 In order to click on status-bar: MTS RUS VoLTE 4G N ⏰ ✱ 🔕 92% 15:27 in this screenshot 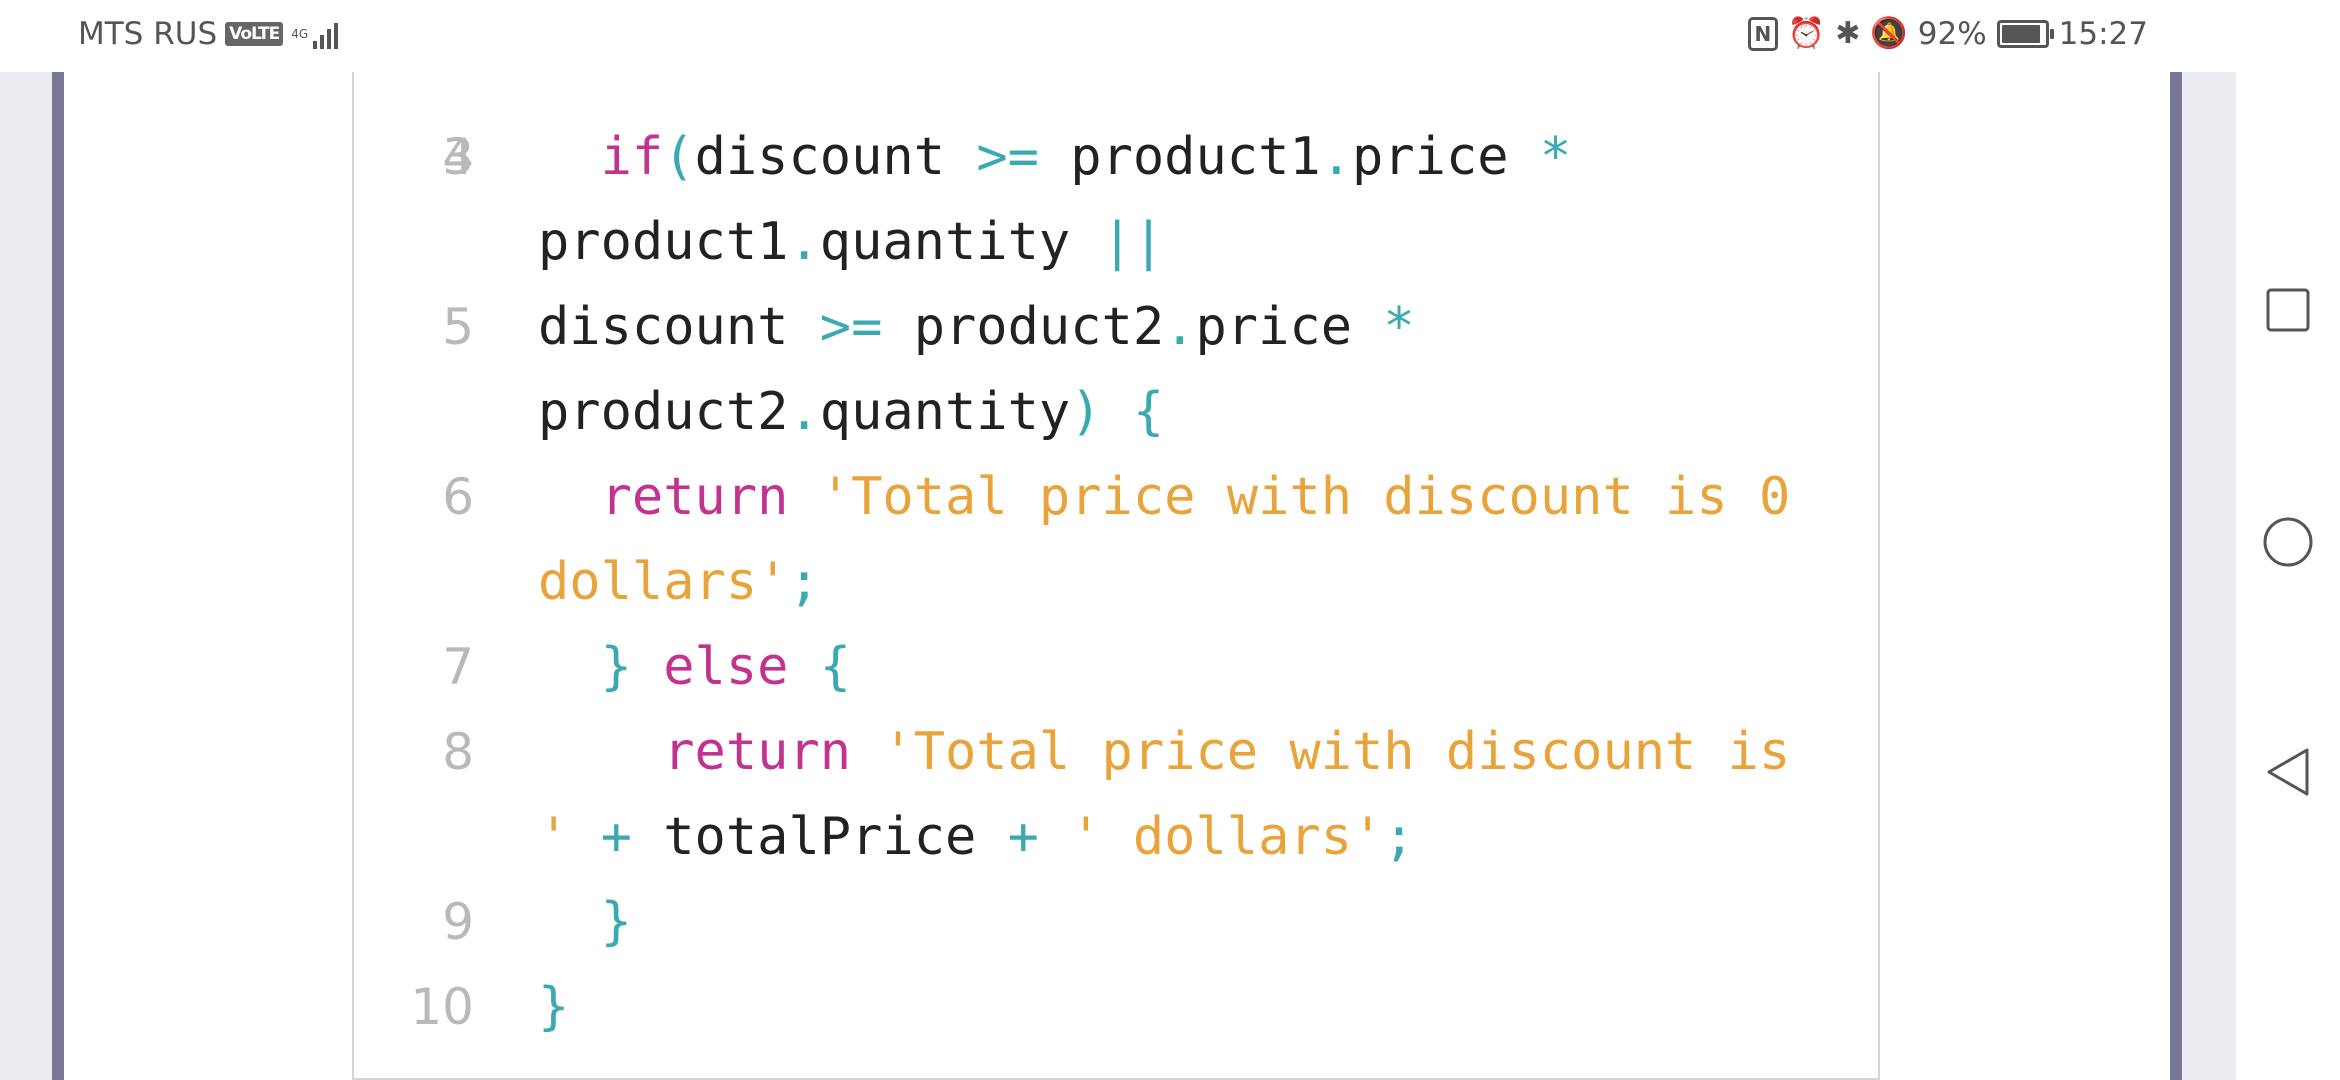, I will do `click(1118, 36)`.